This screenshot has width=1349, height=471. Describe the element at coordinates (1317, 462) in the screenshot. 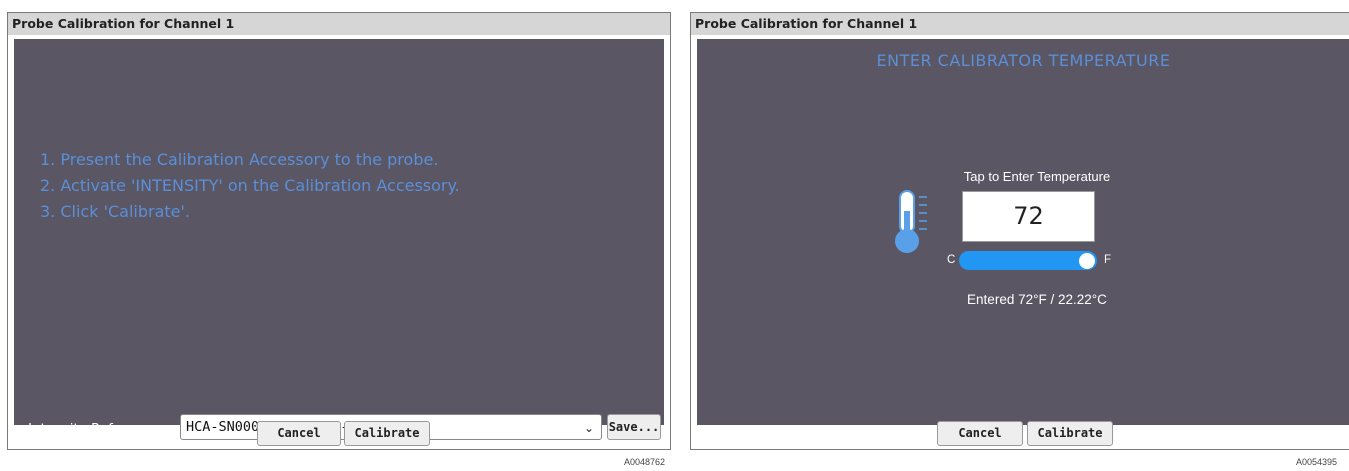

I see `figure-code-right: A0054395` at that location.